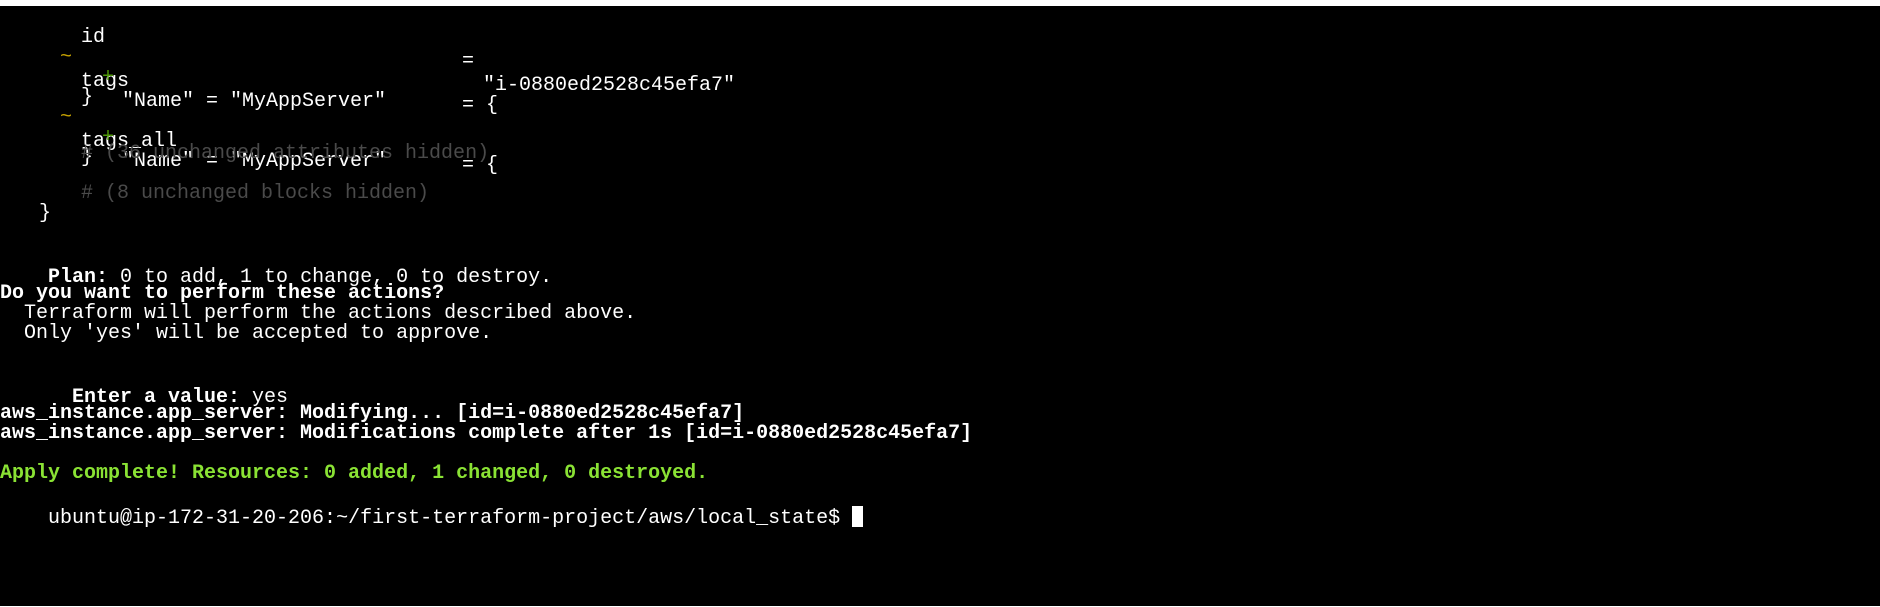  Describe the element at coordinates (144, 385) in the screenshot. I see `enter-value-line: Enter a value: yes` at that location.